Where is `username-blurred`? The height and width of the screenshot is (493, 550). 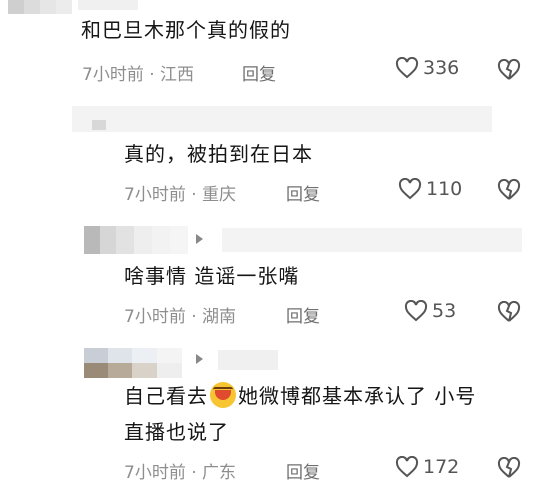 username-blurred is located at coordinates (108, 5).